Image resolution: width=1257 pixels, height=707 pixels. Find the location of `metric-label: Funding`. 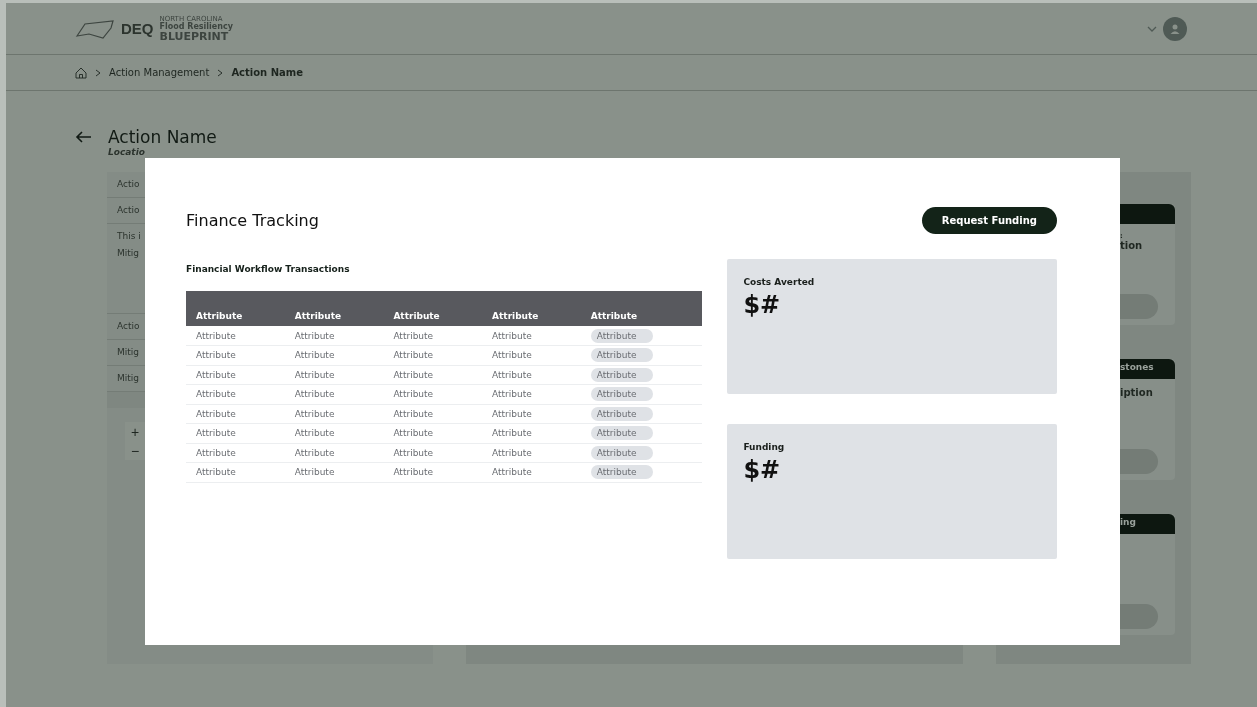

metric-label: Funding is located at coordinates (764, 447).